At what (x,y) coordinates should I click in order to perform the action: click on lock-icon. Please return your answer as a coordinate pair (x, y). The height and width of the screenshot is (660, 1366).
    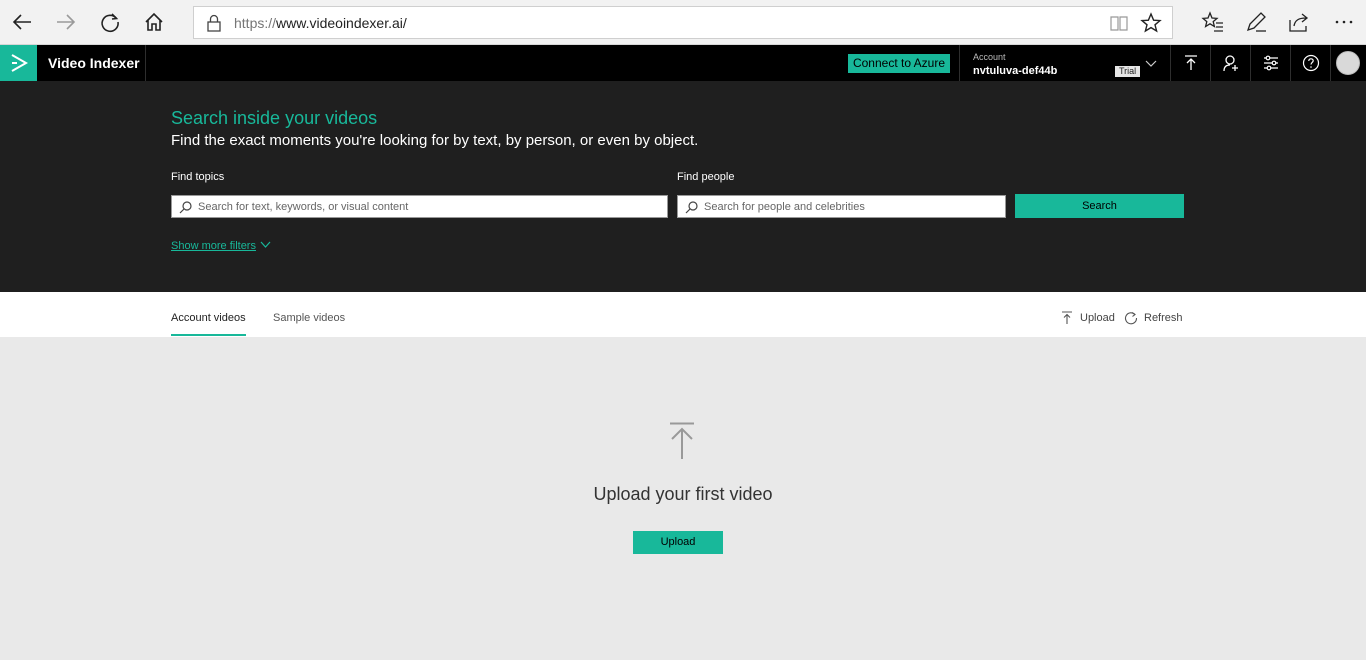
    Looking at the image, I should click on (214, 23).